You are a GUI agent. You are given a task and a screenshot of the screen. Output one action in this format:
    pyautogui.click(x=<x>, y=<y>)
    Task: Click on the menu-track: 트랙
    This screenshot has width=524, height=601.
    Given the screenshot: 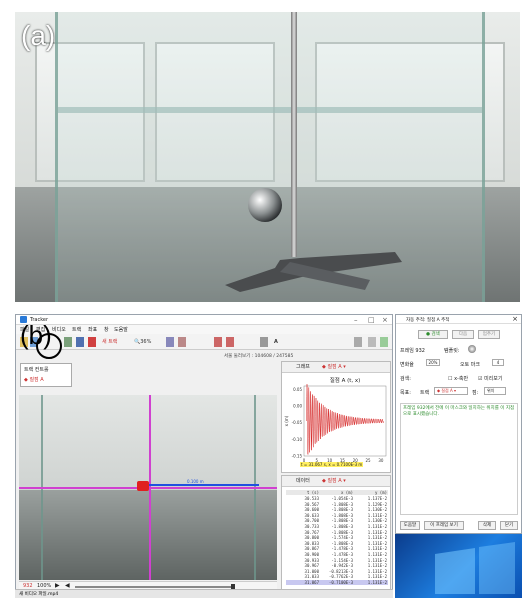 What is the action you would take?
    pyautogui.click(x=76, y=329)
    